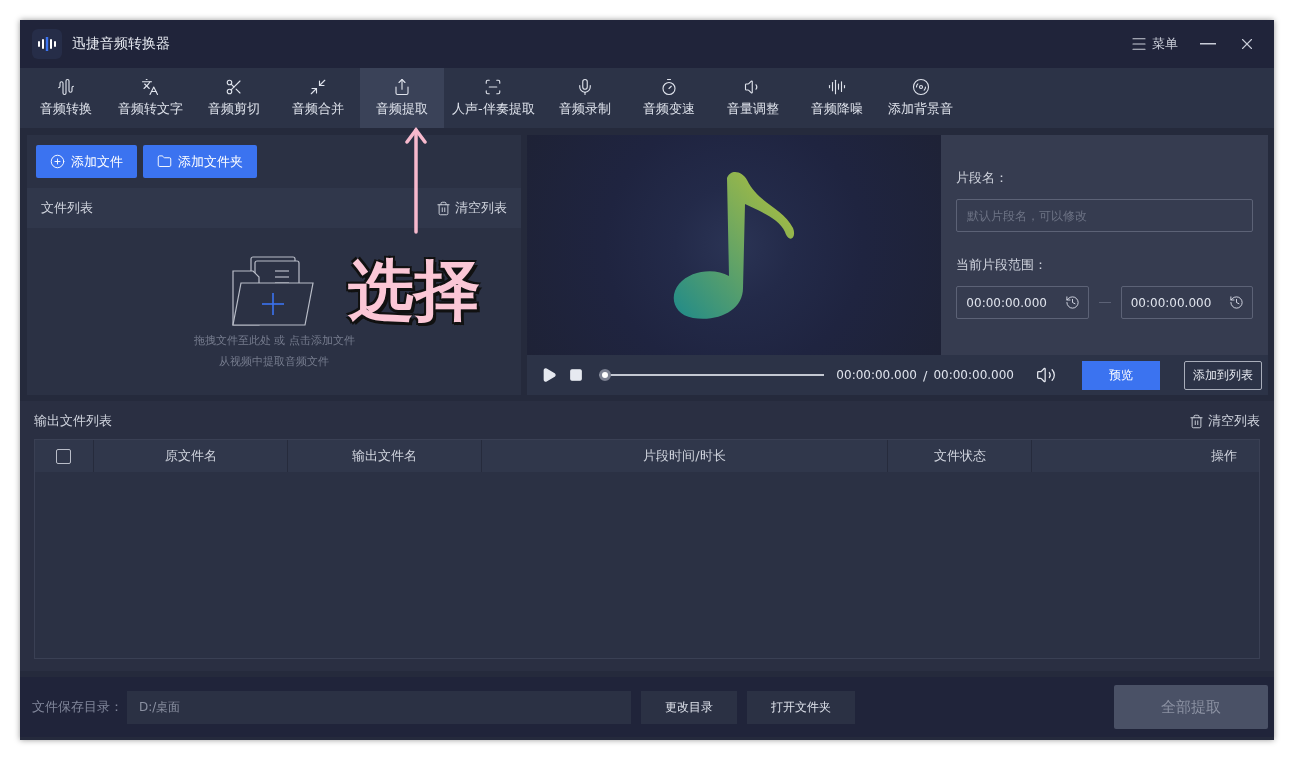  What do you see at coordinates (77, 707) in the screenshot?
I see `save-dir-label: 文件保存目录：` at bounding box center [77, 707].